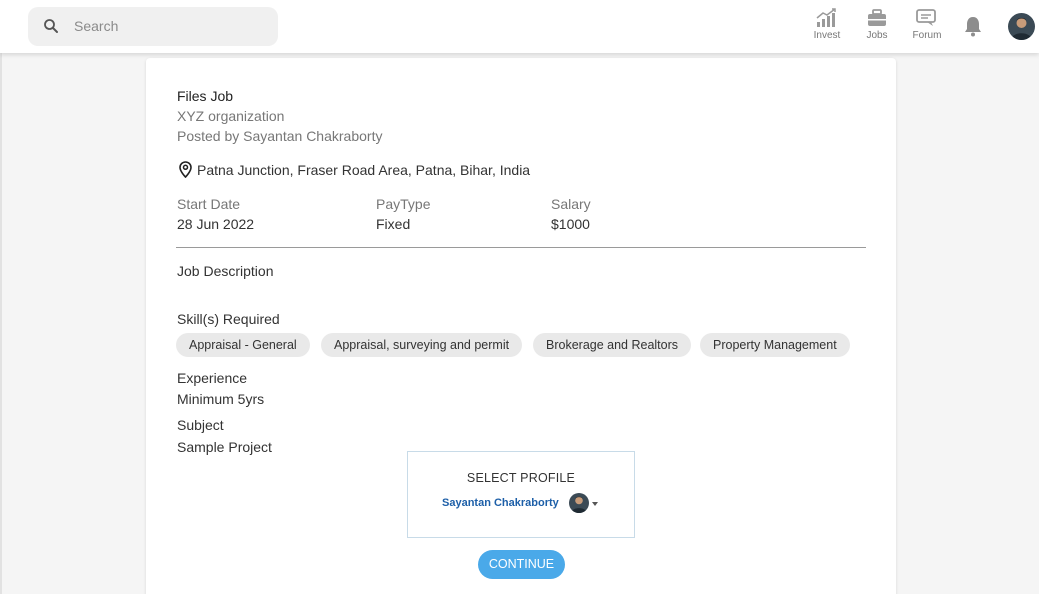  What do you see at coordinates (570, 224) in the screenshot?
I see `salary-value: $1000` at bounding box center [570, 224].